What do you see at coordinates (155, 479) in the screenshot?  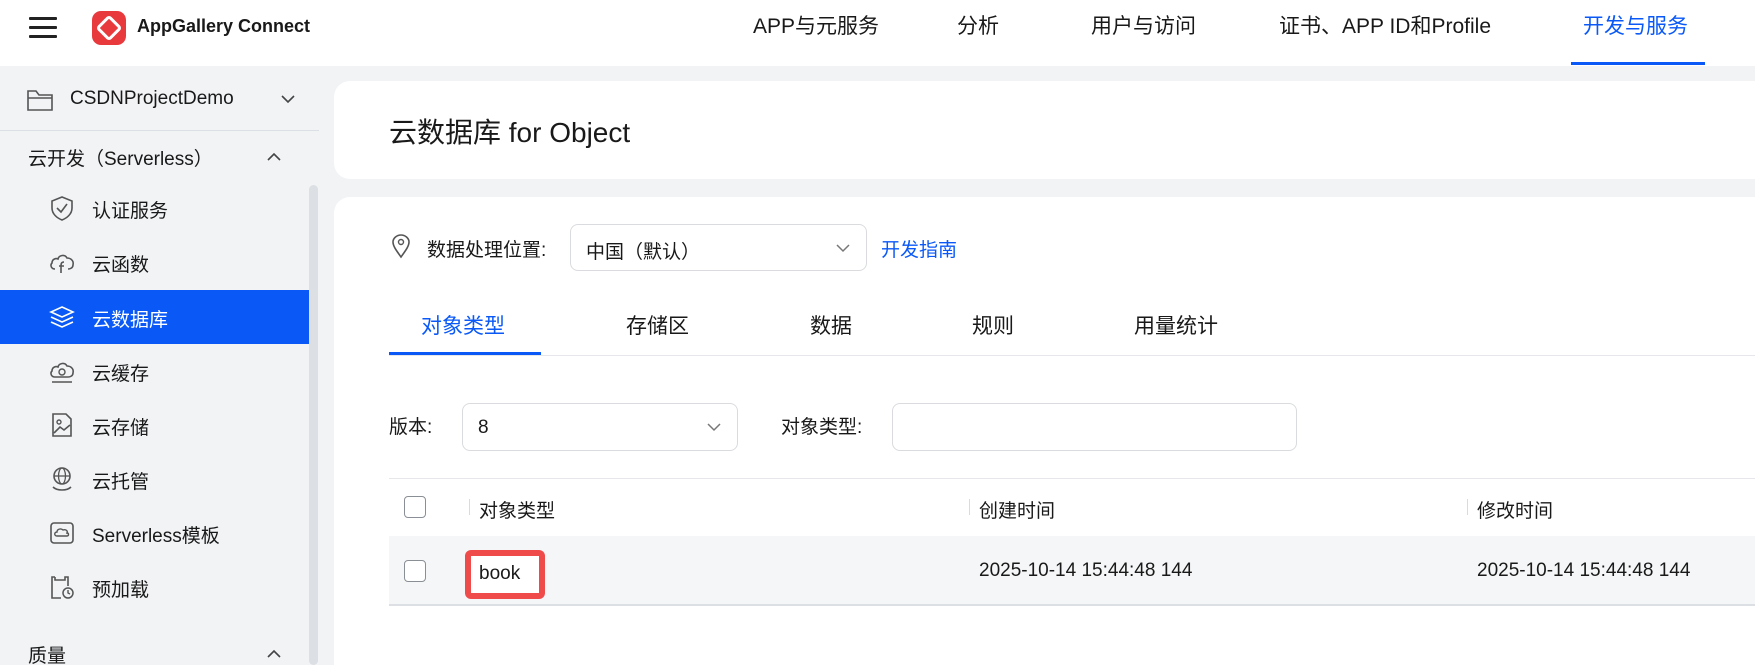 I see `sidebar-item-cloud-hosting: 云托管` at bounding box center [155, 479].